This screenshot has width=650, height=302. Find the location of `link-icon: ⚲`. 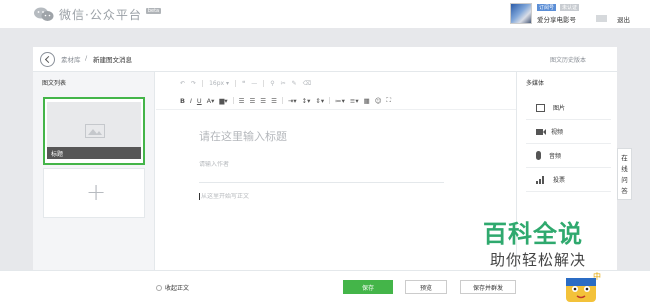

link-icon: ⚲ is located at coordinates (272, 83).